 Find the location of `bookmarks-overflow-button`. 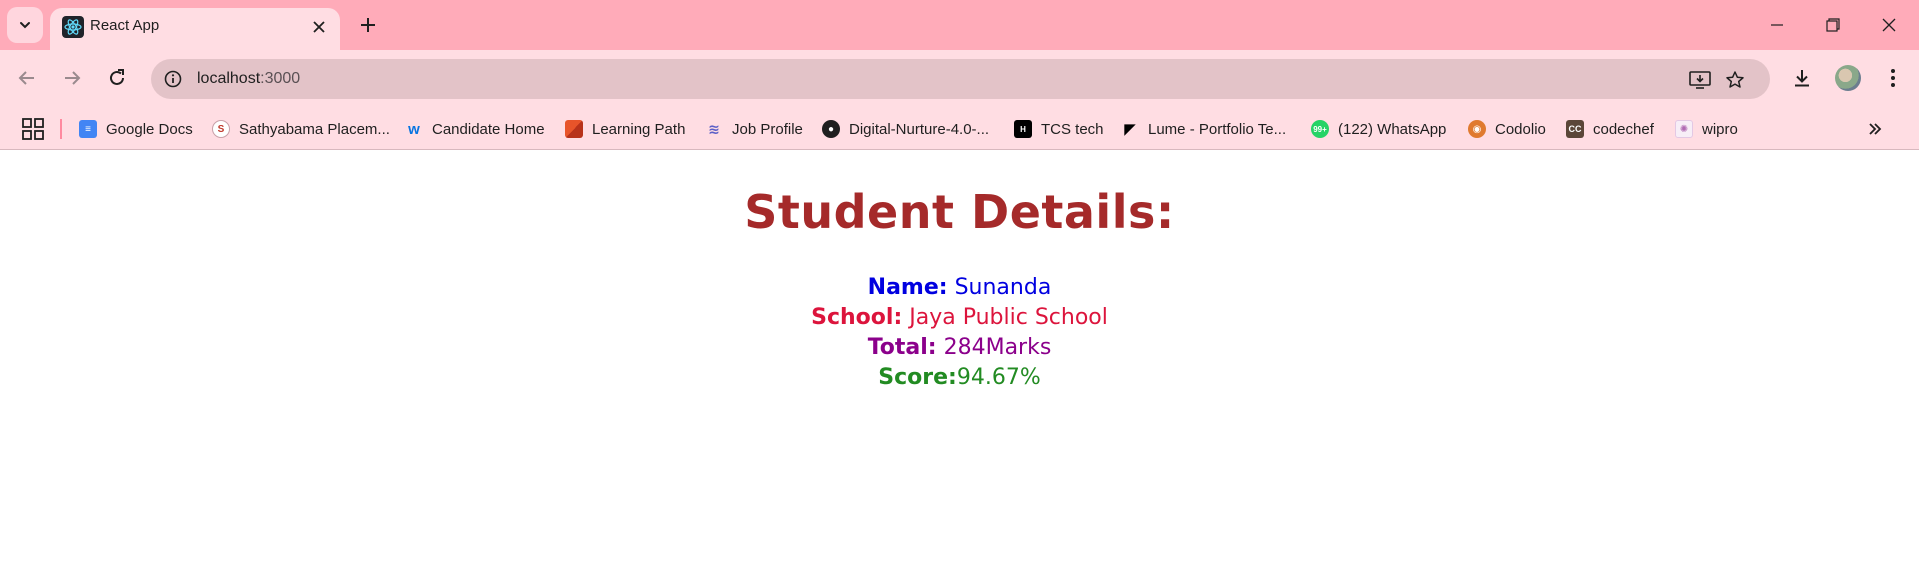

bookmarks-overflow-button is located at coordinates (1875, 129).